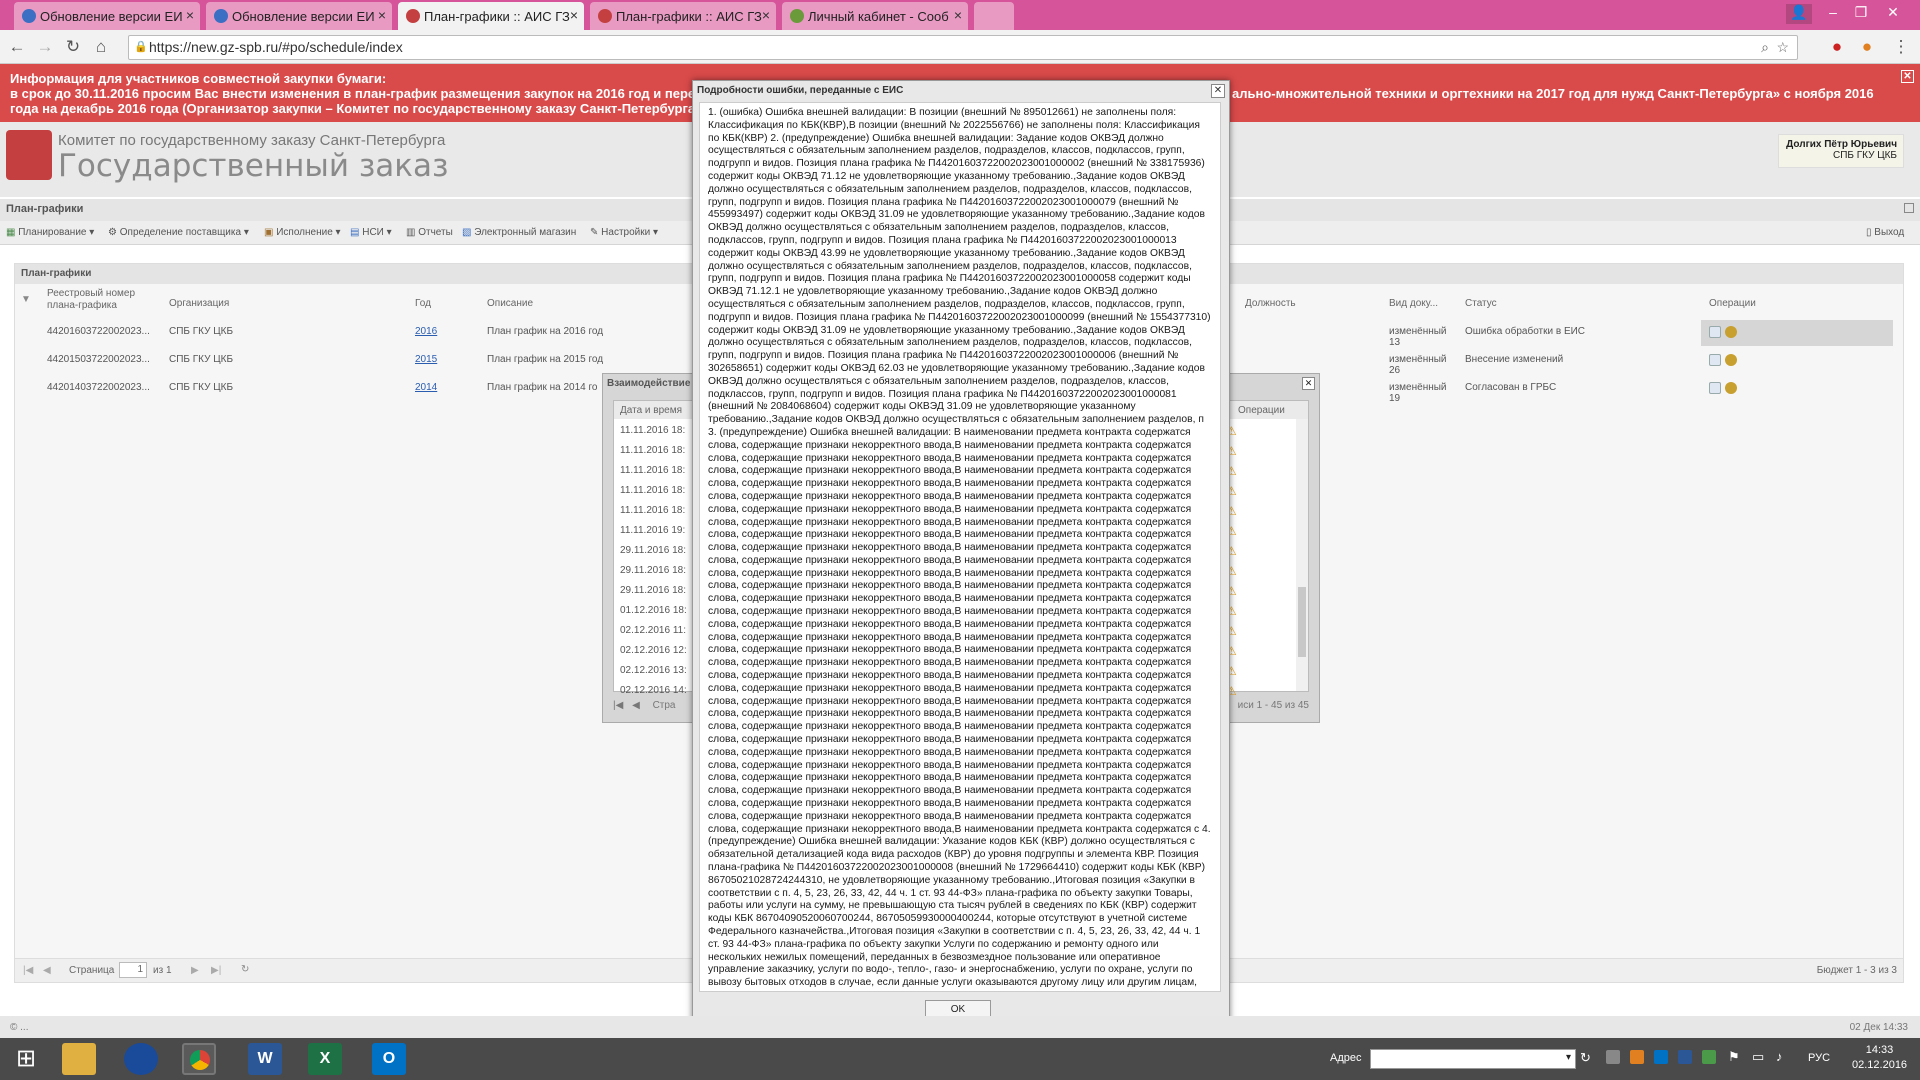 The width and height of the screenshot is (1920, 1080). What do you see at coordinates (371, 232) in the screenshot?
I see `menu-nsi: ▤ НСИ ▾` at bounding box center [371, 232].